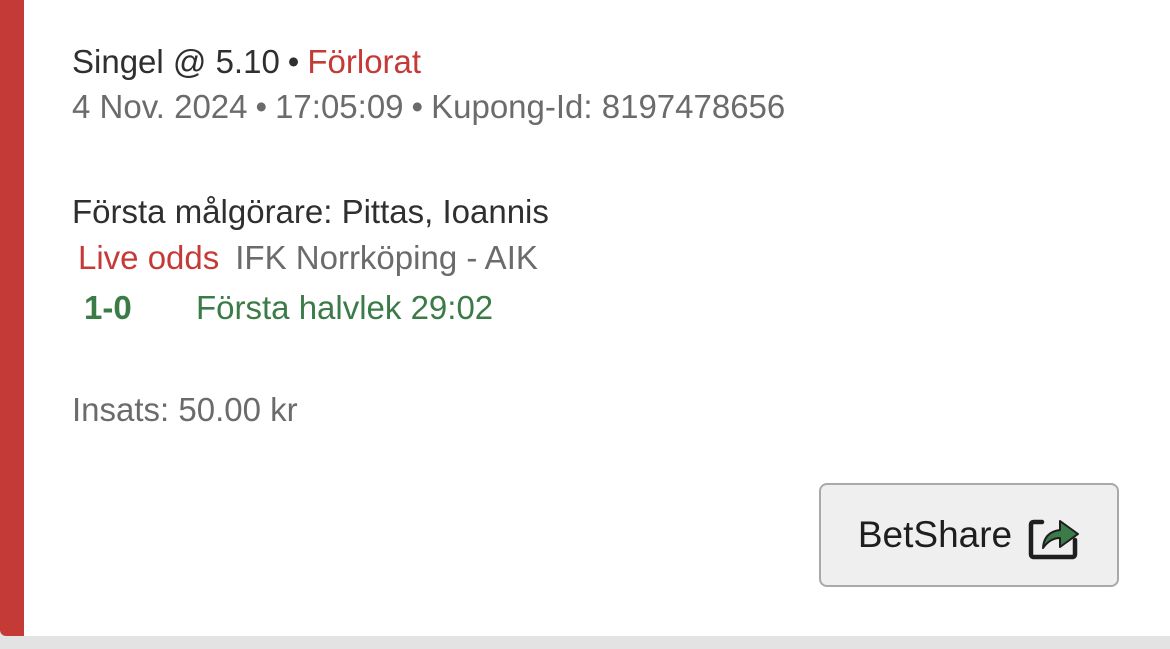 This screenshot has width=1170, height=649. I want to click on bet-date: 4 Nov. 2024, so click(160, 106).